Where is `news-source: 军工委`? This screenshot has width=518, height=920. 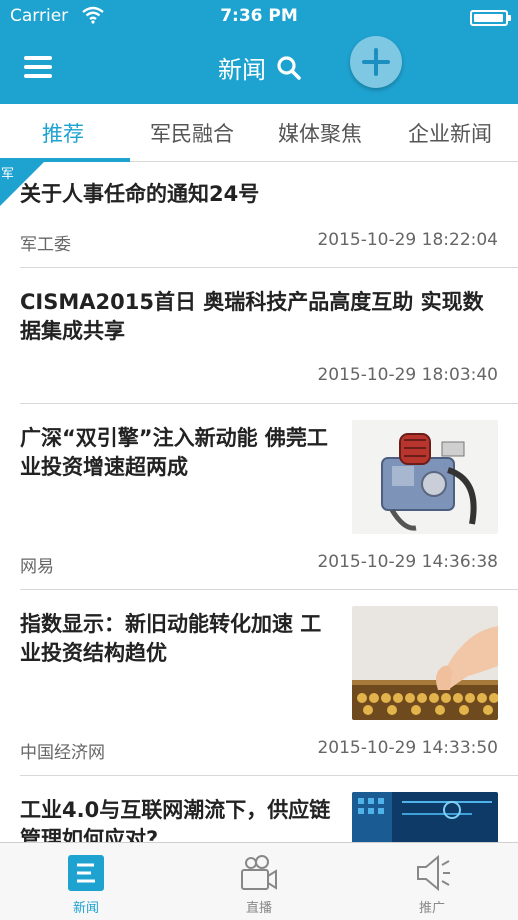 news-source: 军工委 is located at coordinates (45, 245).